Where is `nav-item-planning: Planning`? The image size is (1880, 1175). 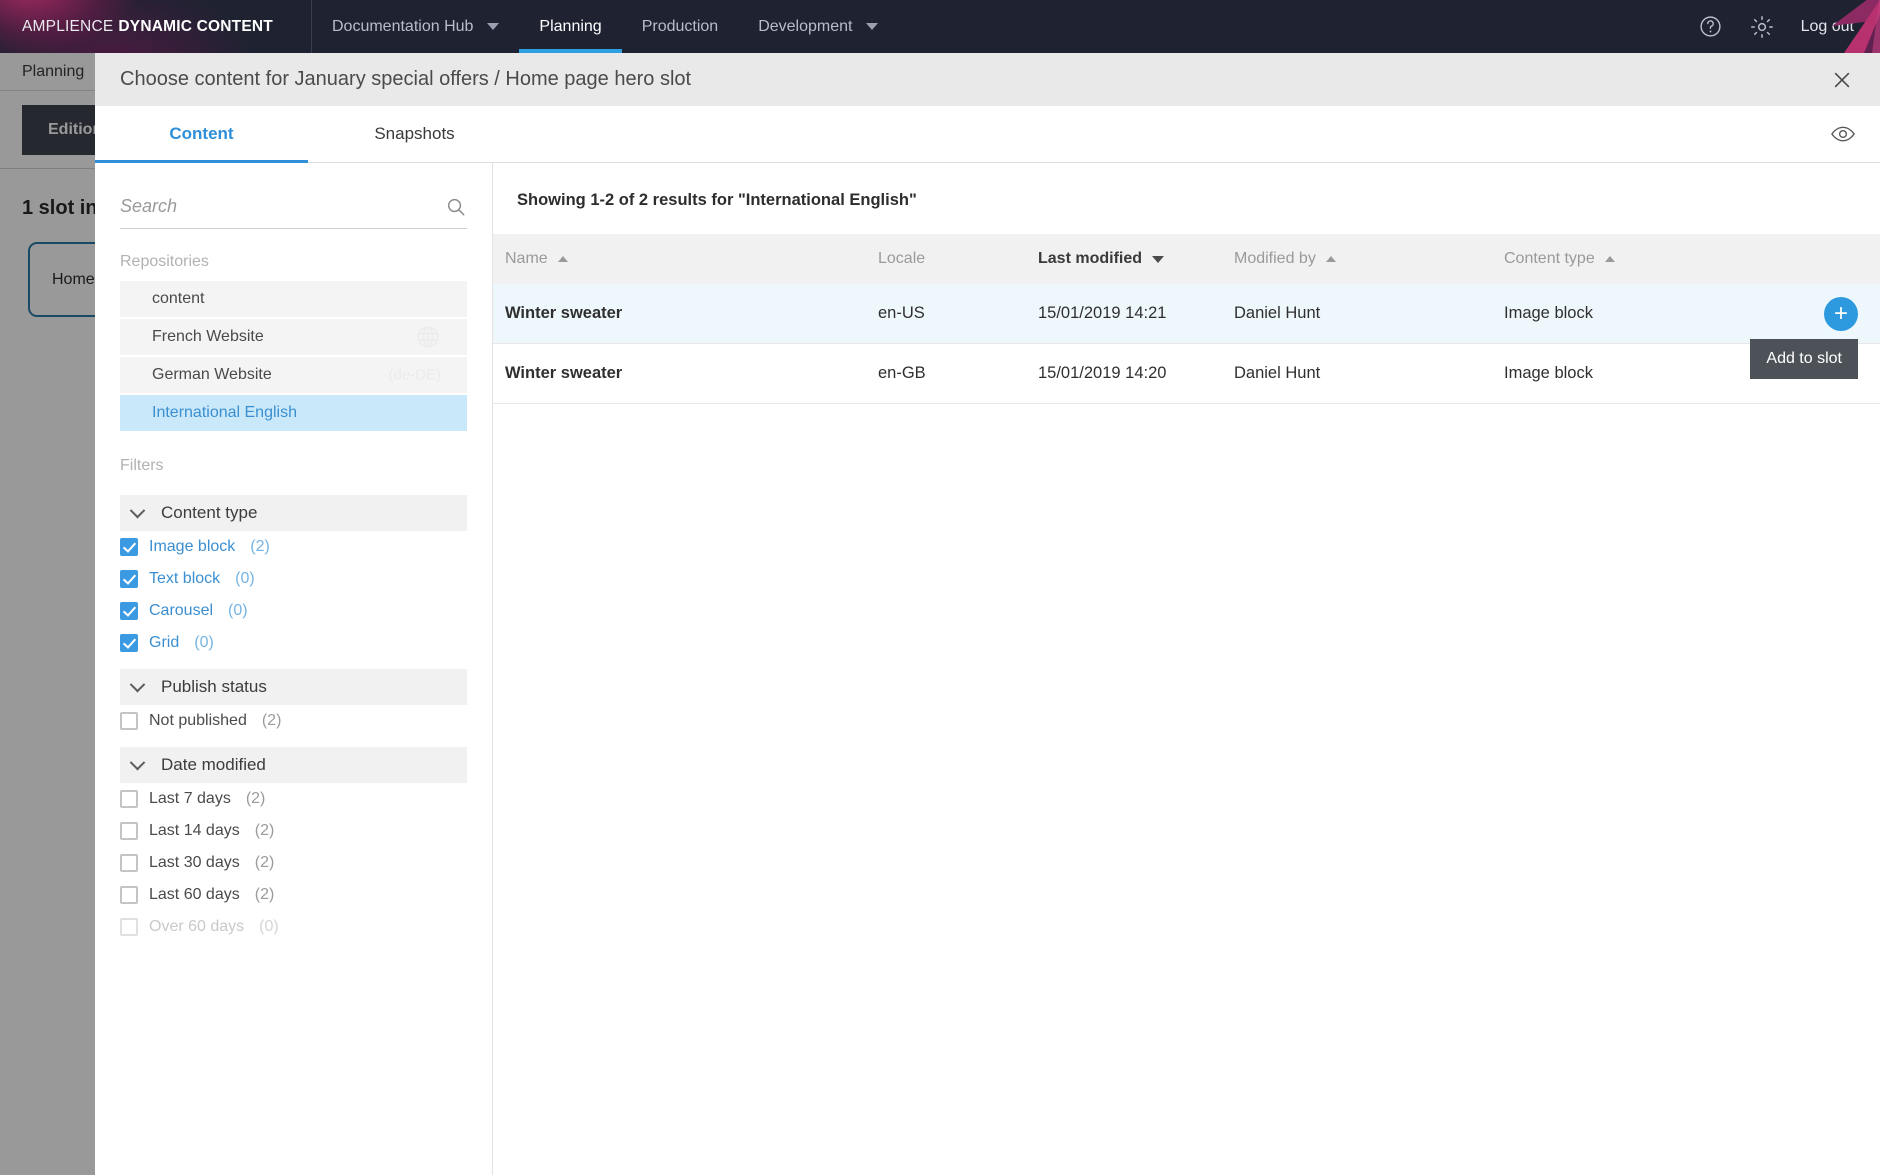 nav-item-planning: Planning is located at coordinates (570, 26).